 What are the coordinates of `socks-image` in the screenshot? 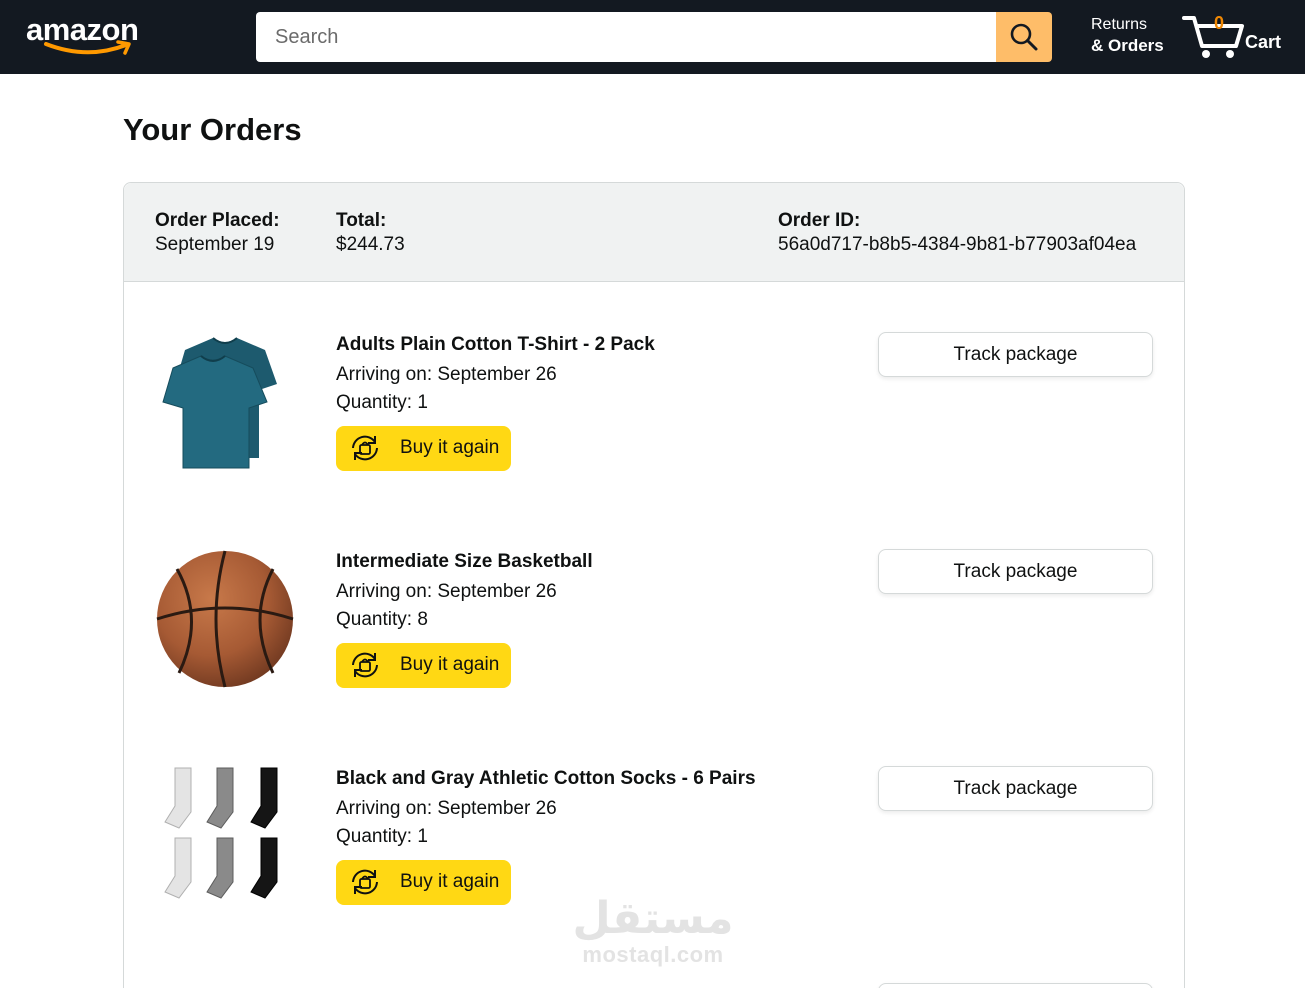 It's located at (221, 833).